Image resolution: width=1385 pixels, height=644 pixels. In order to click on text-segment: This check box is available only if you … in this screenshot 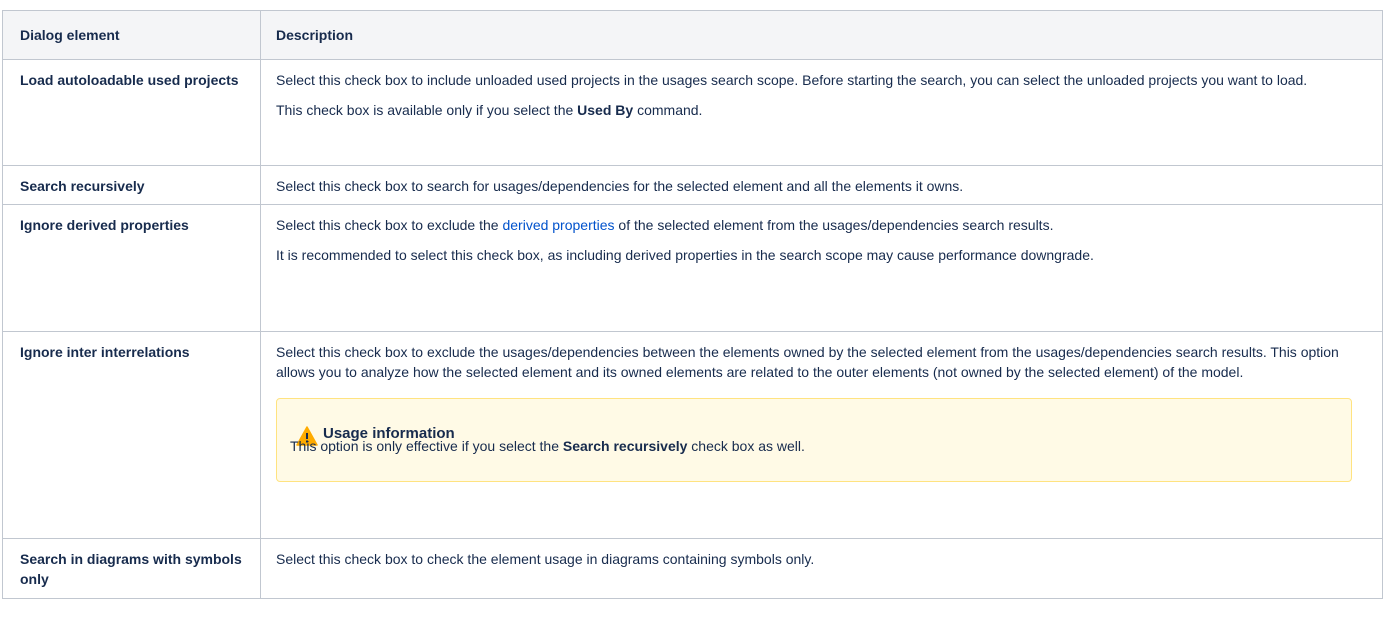, I will do `click(427, 110)`.